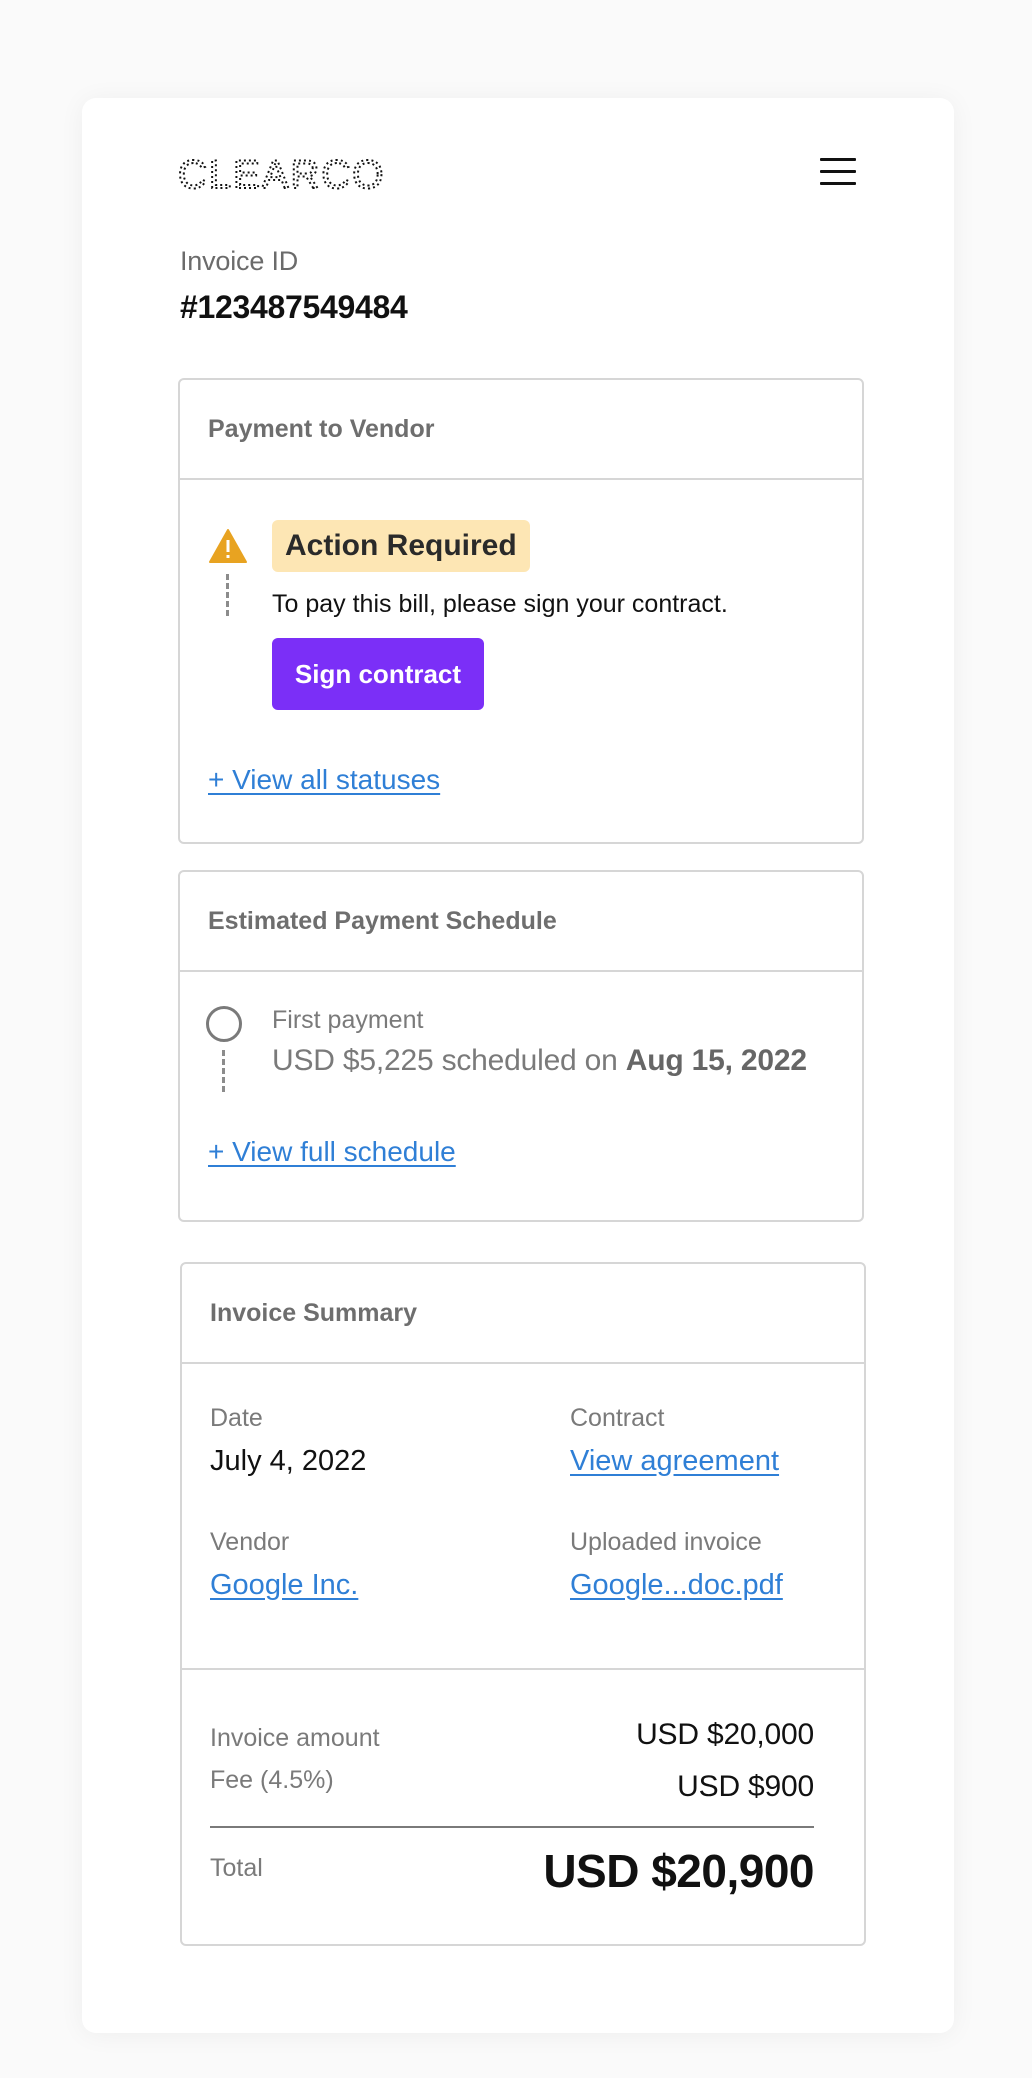 This screenshot has height=2078, width=1032. Describe the element at coordinates (294, 307) in the screenshot. I see `invoice-id-value: #123487549484` at that location.